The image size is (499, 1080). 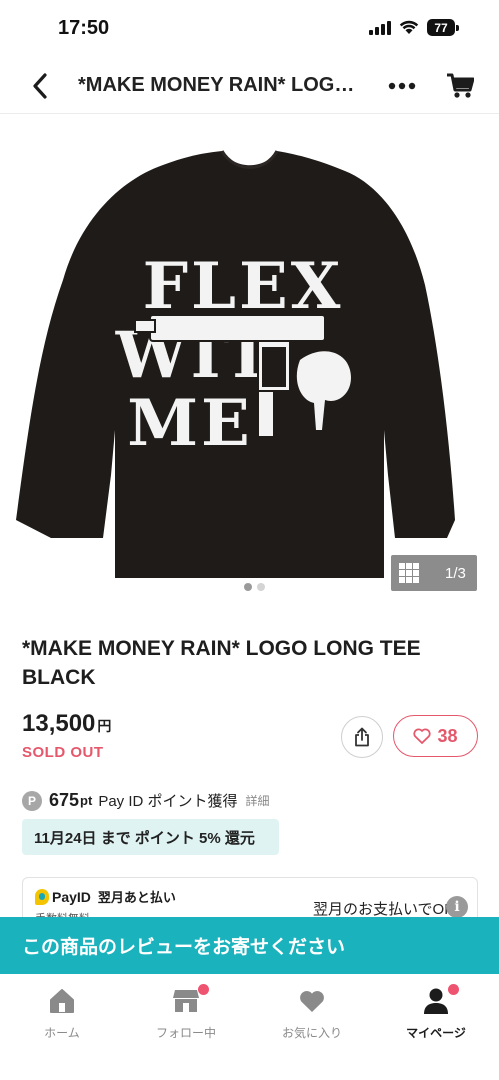 I want to click on image-counter: 1/3, so click(x=434, y=573).